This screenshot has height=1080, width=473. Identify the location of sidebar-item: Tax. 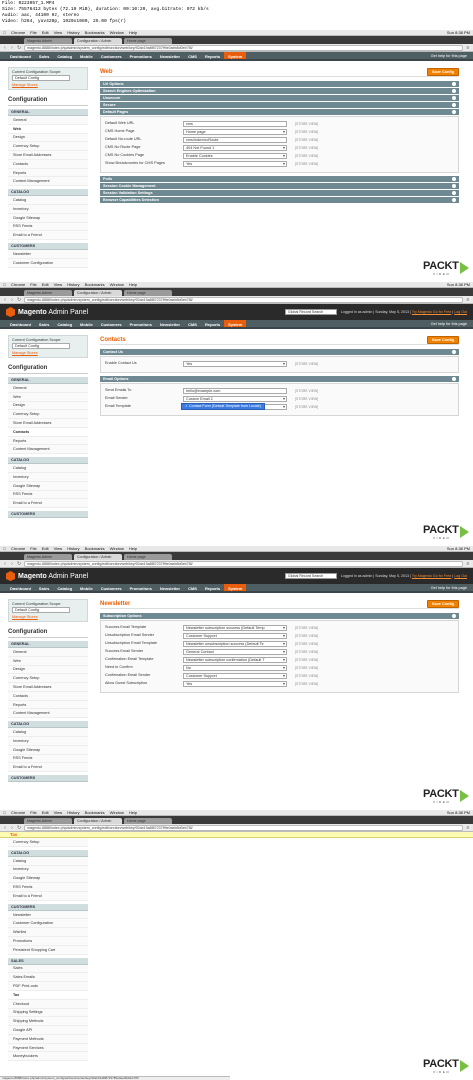
(48, 995).